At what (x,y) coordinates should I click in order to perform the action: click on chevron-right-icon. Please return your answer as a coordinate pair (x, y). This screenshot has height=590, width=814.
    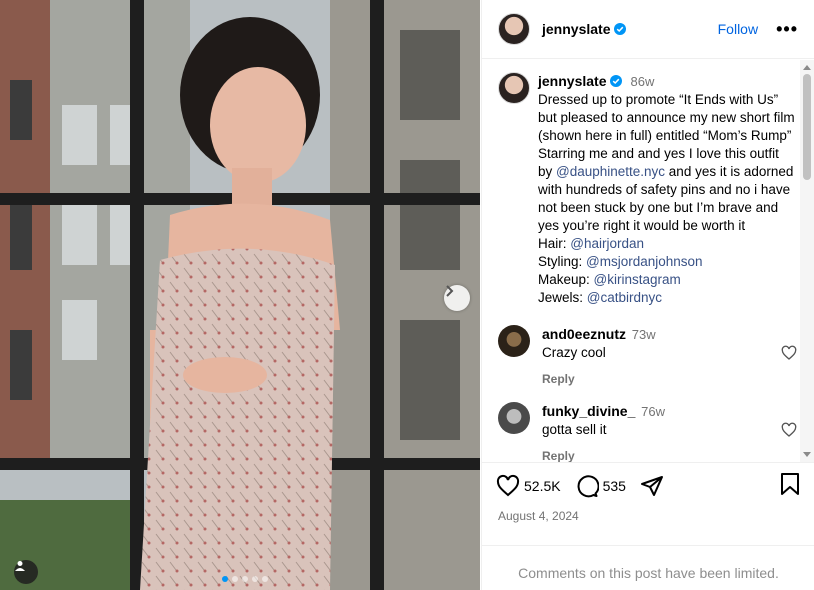
    Looking at the image, I should click on (450, 291).